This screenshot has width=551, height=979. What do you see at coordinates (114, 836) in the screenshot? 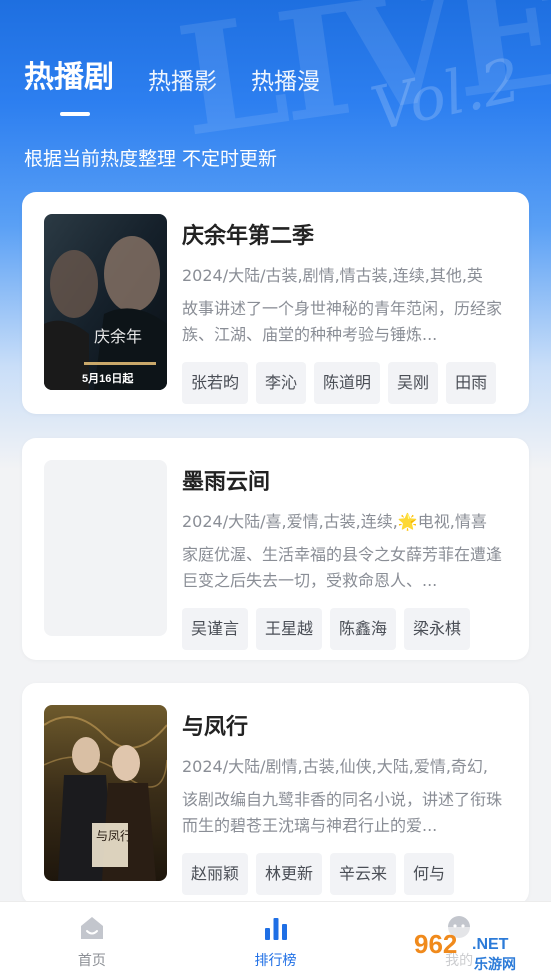
I see `poster-title: 与凤行` at bounding box center [114, 836].